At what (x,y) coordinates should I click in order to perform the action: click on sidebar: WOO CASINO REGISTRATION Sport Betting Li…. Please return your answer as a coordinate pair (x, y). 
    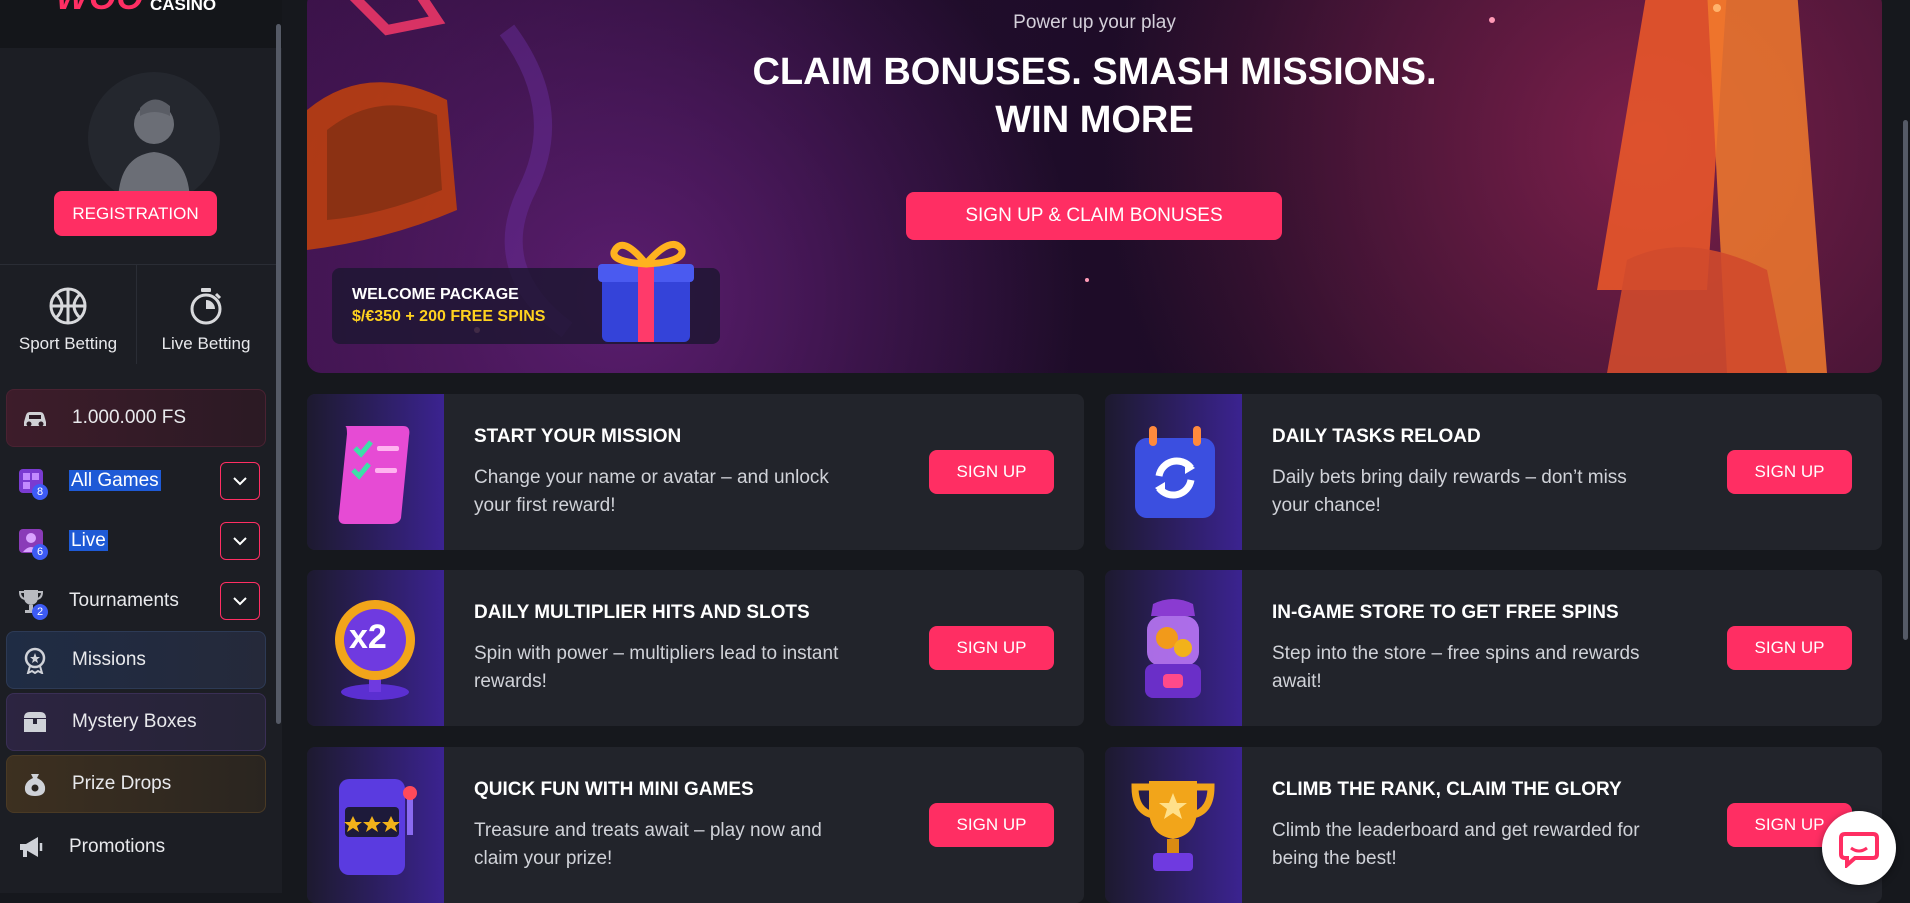
    Looking at the image, I should click on (141, 446).